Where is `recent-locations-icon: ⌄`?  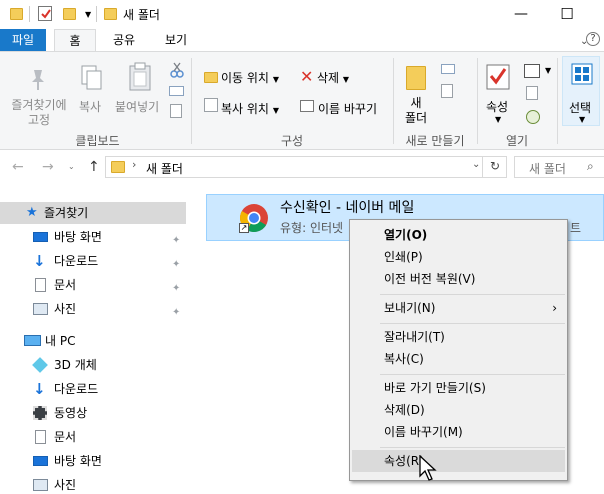 recent-locations-icon: ⌄ is located at coordinates (71, 166).